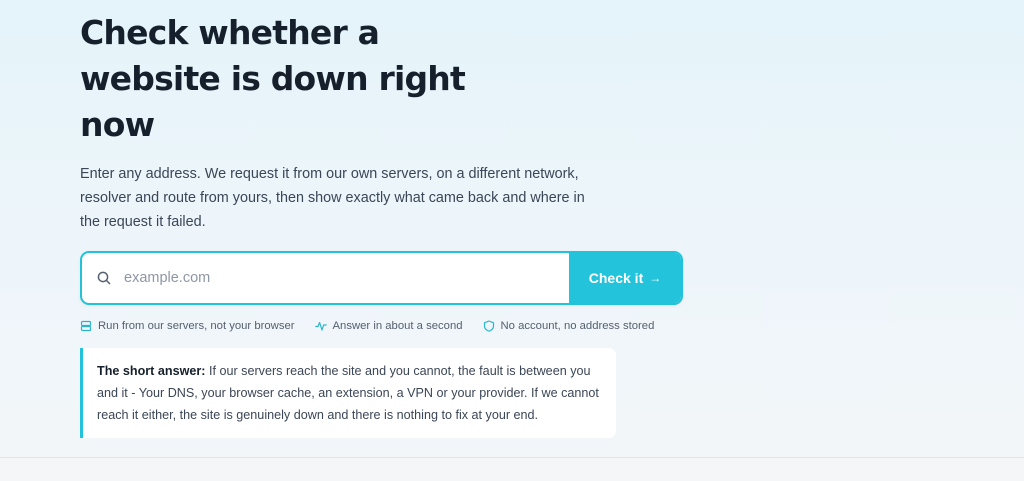 Image resolution: width=1024 pixels, height=481 pixels. Describe the element at coordinates (153, 371) in the screenshot. I see `short-answer-heading: The short answer:` at that location.